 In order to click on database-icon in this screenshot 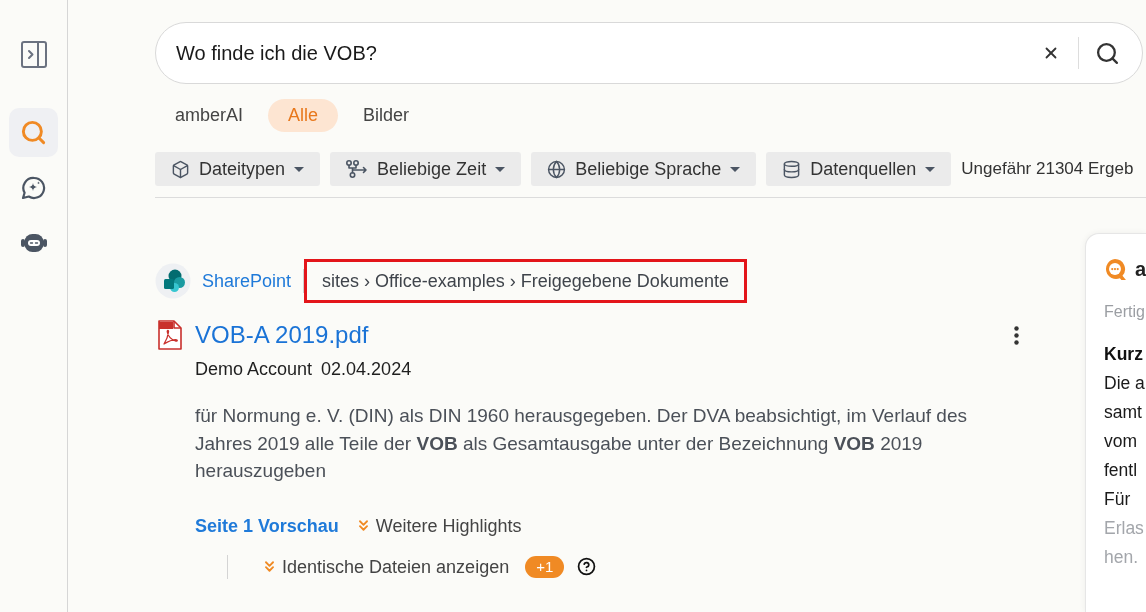, I will do `click(792, 169)`.